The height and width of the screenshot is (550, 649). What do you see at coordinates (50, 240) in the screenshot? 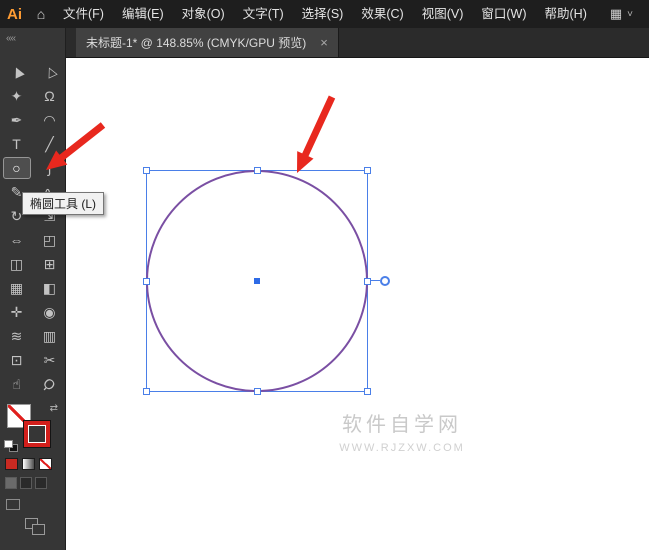
I see `free-transform-tool-button: ◰` at bounding box center [50, 240].